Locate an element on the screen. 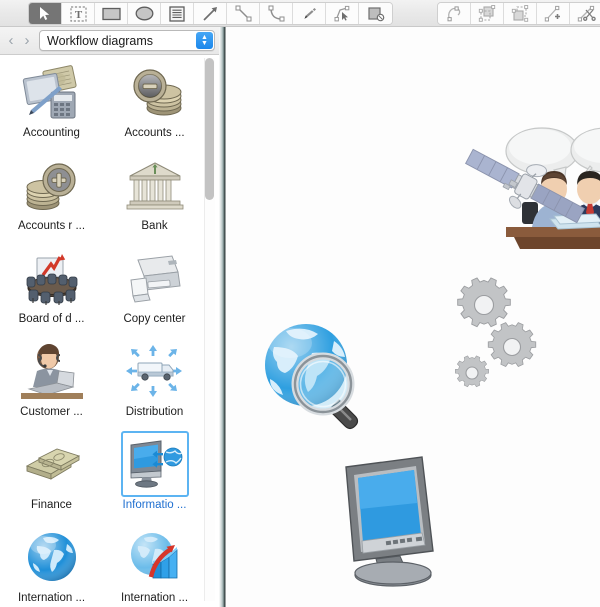 The image size is (600, 607). fountain-pen-icon is located at coordinates (309, 14).